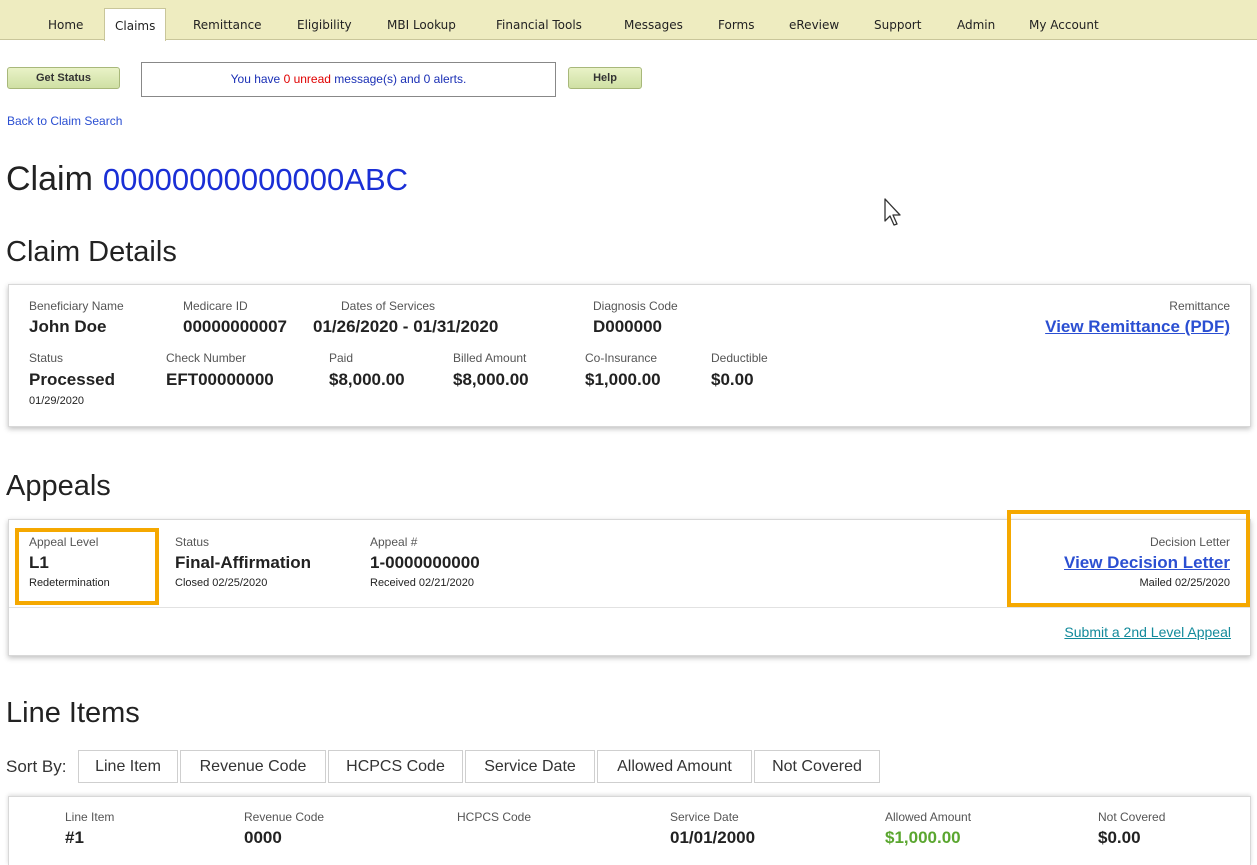 This screenshot has height=865, width=1257. Describe the element at coordinates (653, 24) in the screenshot. I see `tab-messages: Messages` at that location.